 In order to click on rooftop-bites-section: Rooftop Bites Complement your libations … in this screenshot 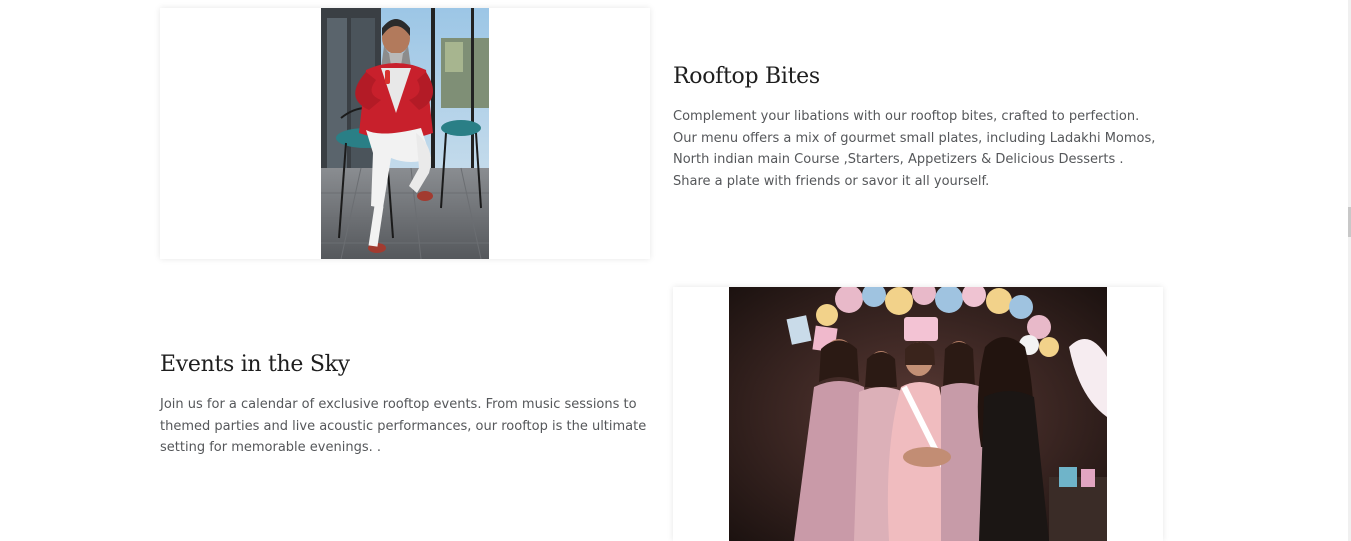, I will do `click(918, 127)`.